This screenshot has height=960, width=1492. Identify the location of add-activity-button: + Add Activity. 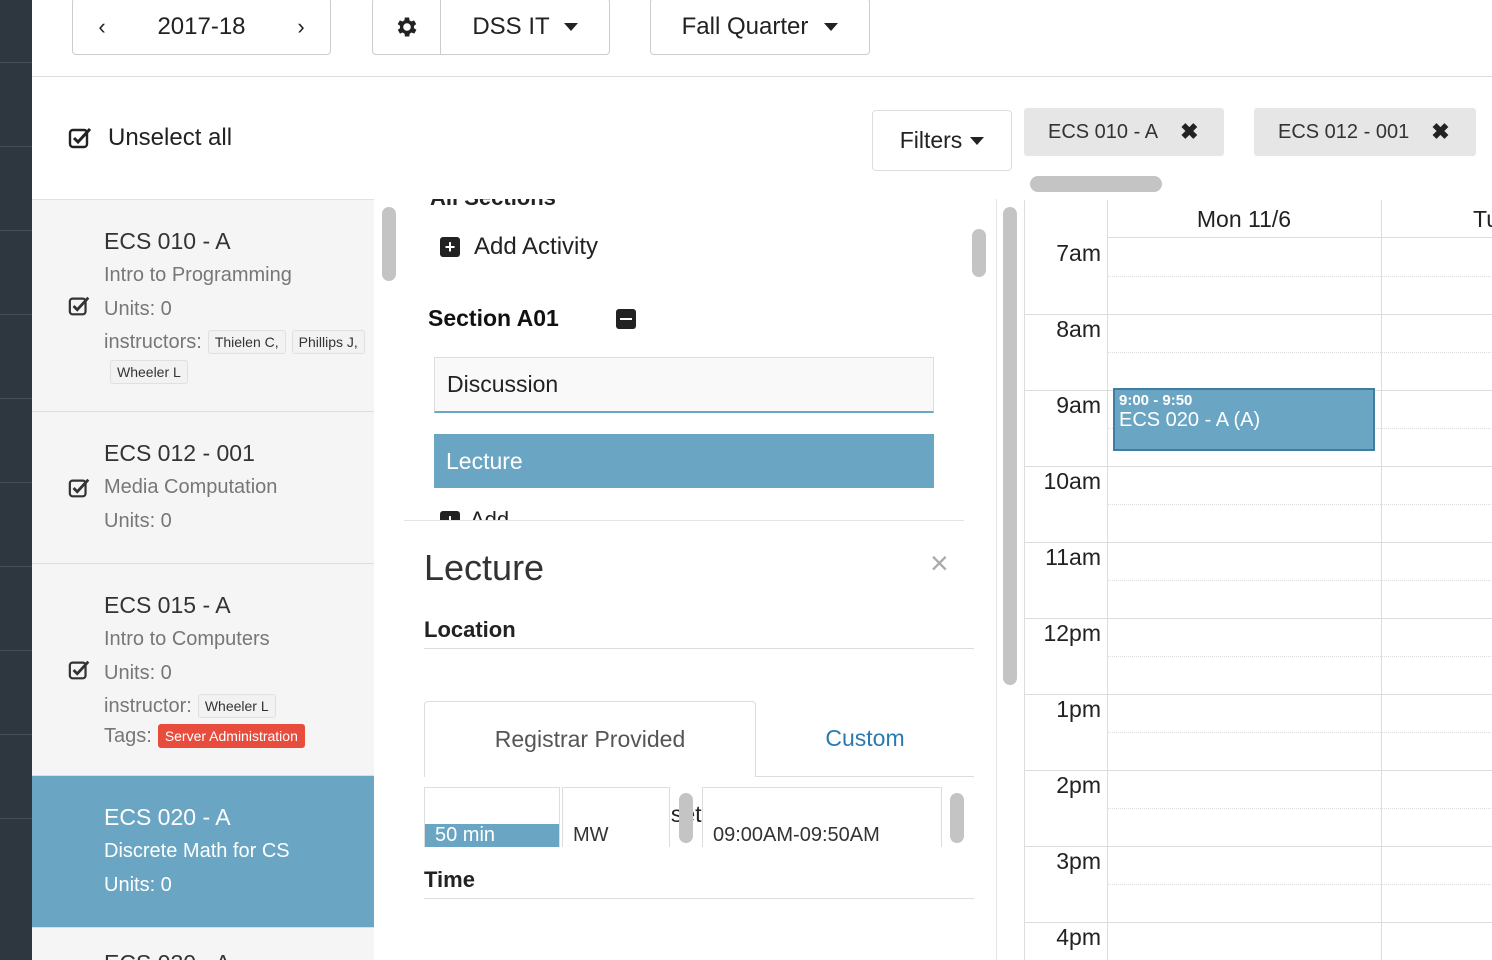
(519, 247).